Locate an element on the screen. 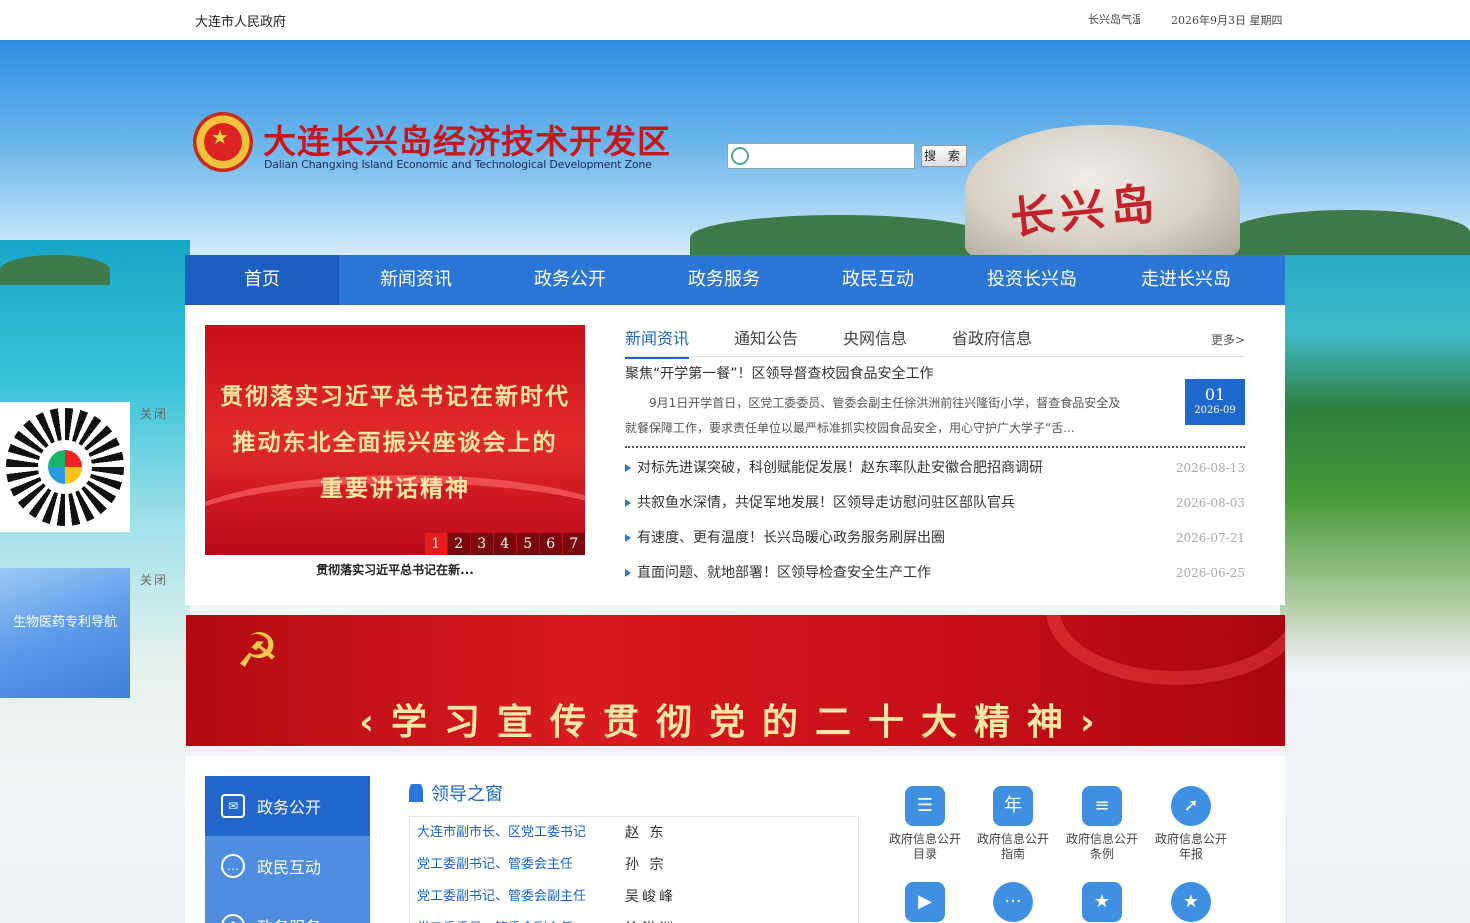 This screenshot has height=923, width=1470. slide-line: 贯彻落实习近平总书记在新时代 is located at coordinates (395, 397).